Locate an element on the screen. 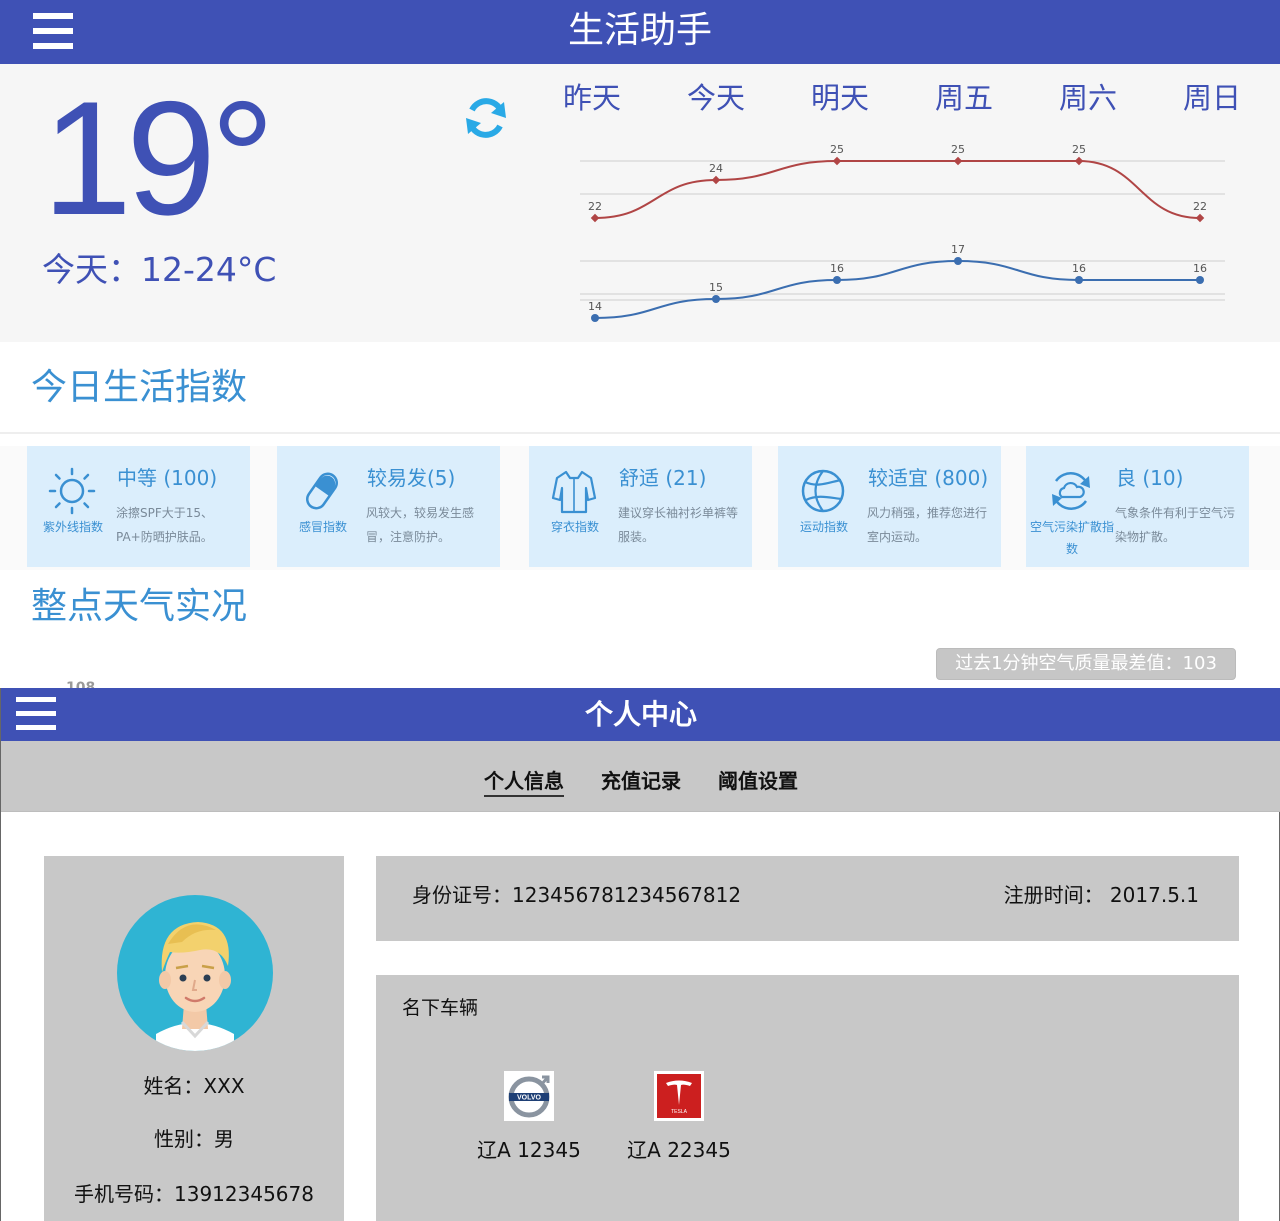 This screenshot has height=1221, width=1280. app-title: 生活助手 is located at coordinates (639, 30).